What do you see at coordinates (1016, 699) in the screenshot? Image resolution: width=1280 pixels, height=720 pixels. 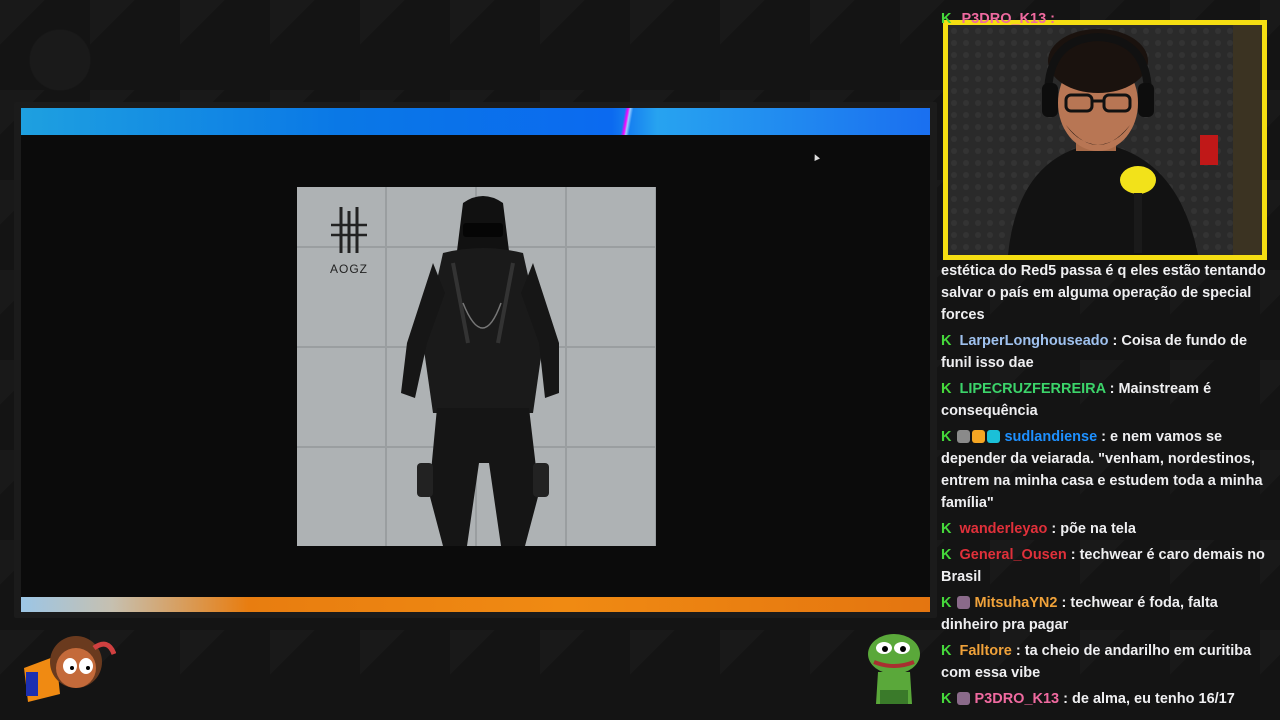 I see `chat-username: P3DRO_K13` at bounding box center [1016, 699].